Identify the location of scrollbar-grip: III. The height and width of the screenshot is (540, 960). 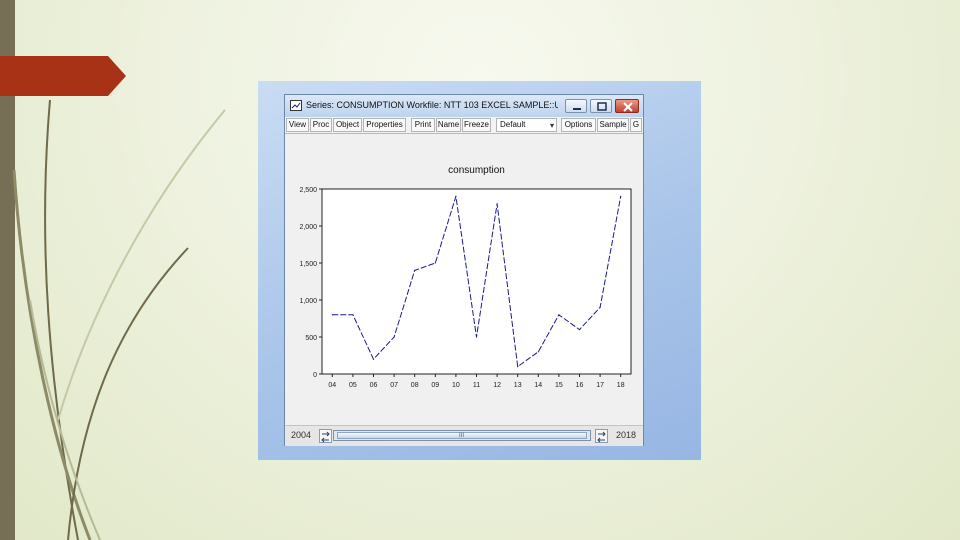
(462, 436).